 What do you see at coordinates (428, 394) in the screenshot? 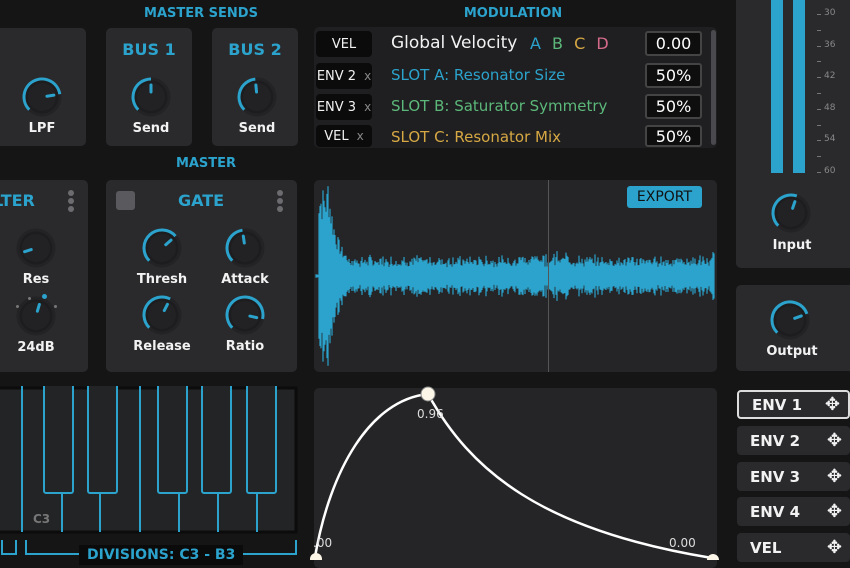
I see `envelope-peak-handle` at bounding box center [428, 394].